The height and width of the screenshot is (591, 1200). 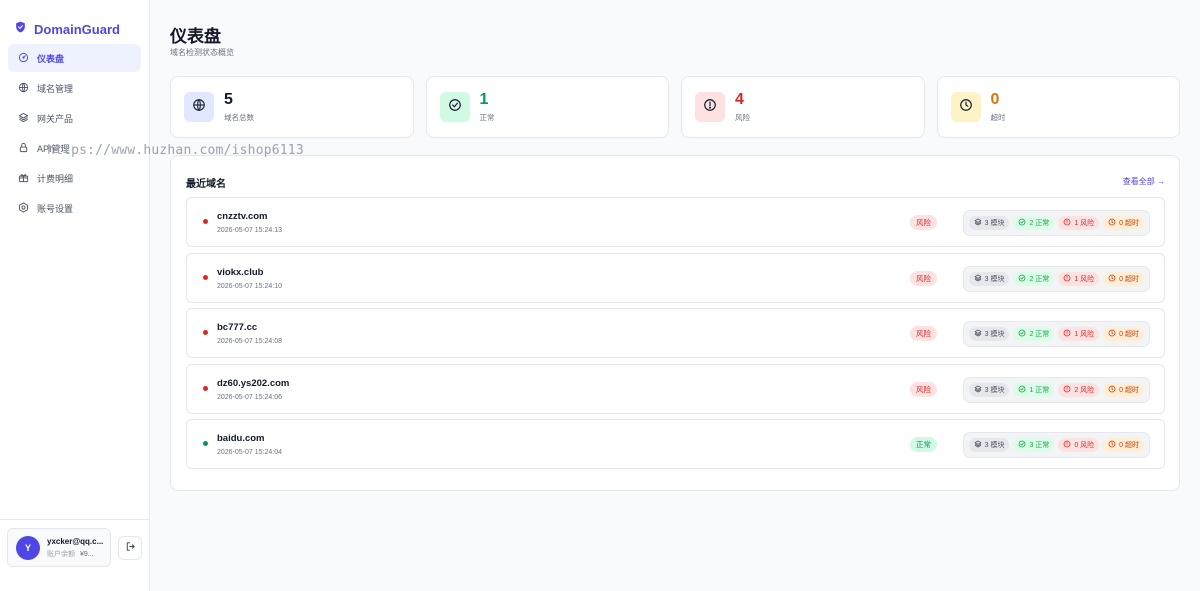 I want to click on sidebar-item-gateway: 网关产品, so click(x=74, y=118).